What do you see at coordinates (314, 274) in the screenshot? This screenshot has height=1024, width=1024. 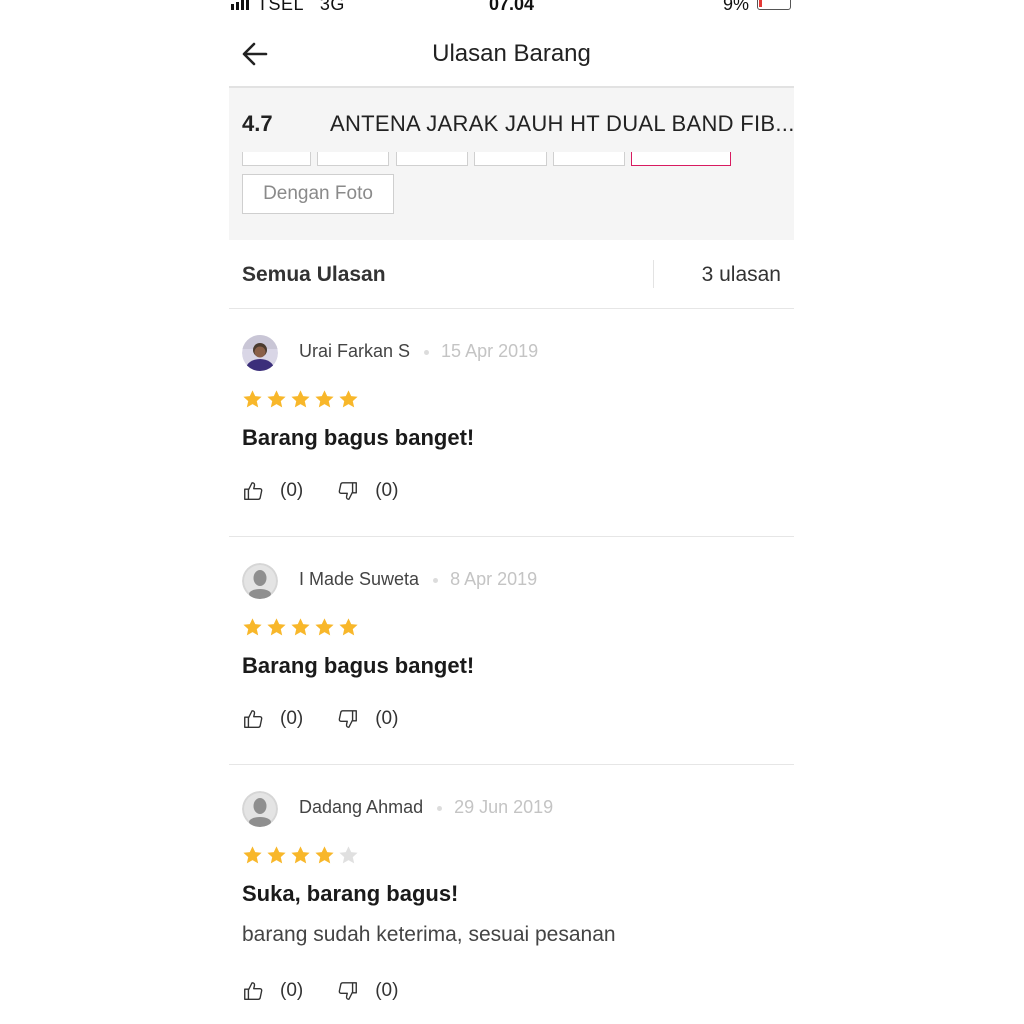 I see `all-reviews-label: Semua Ulasan` at bounding box center [314, 274].